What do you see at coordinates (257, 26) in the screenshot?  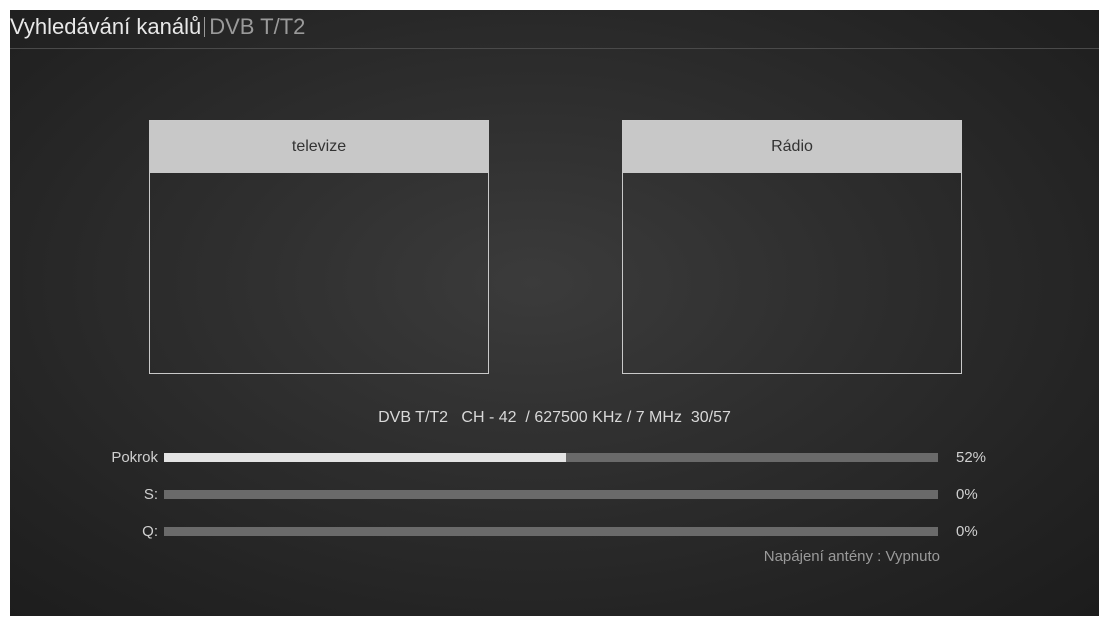 I see `page-subtitle: DVB T/T2` at bounding box center [257, 26].